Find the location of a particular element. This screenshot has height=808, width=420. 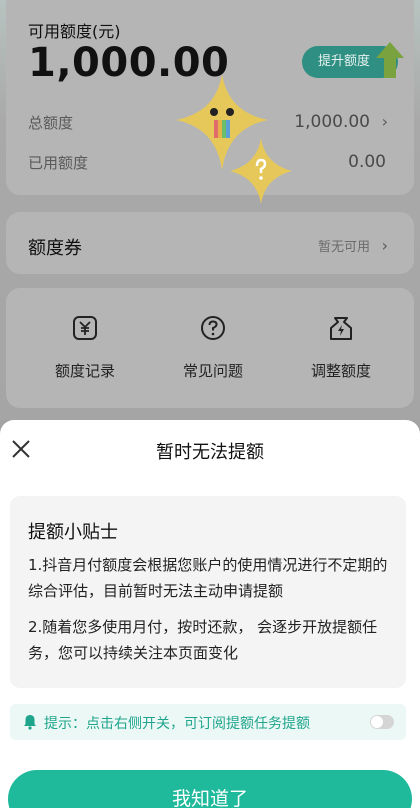

subscribe-toggle is located at coordinates (382, 722).